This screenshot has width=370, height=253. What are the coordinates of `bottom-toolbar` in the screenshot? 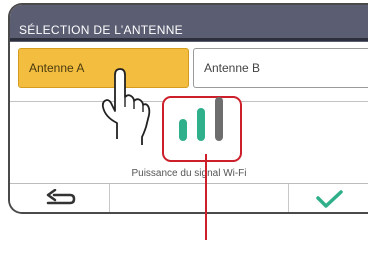 It's located at (189, 197).